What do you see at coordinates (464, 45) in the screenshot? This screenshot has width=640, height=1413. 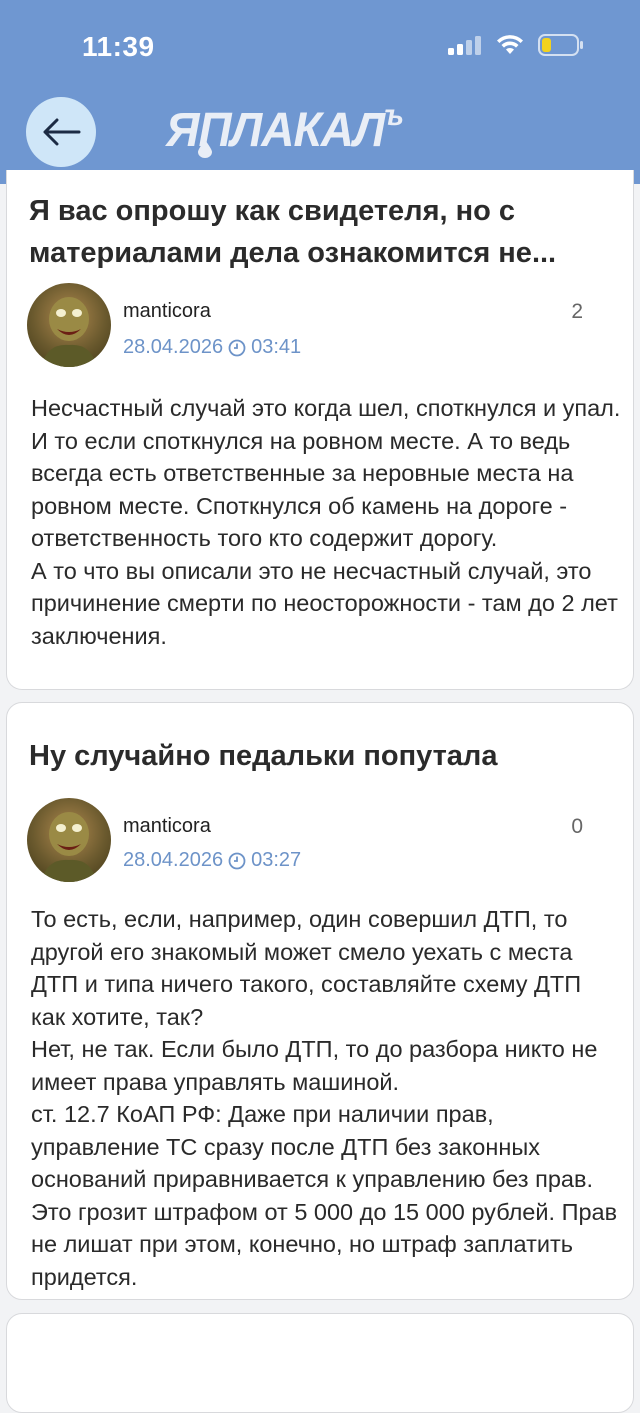 I see `cellular-signal-icon` at bounding box center [464, 45].